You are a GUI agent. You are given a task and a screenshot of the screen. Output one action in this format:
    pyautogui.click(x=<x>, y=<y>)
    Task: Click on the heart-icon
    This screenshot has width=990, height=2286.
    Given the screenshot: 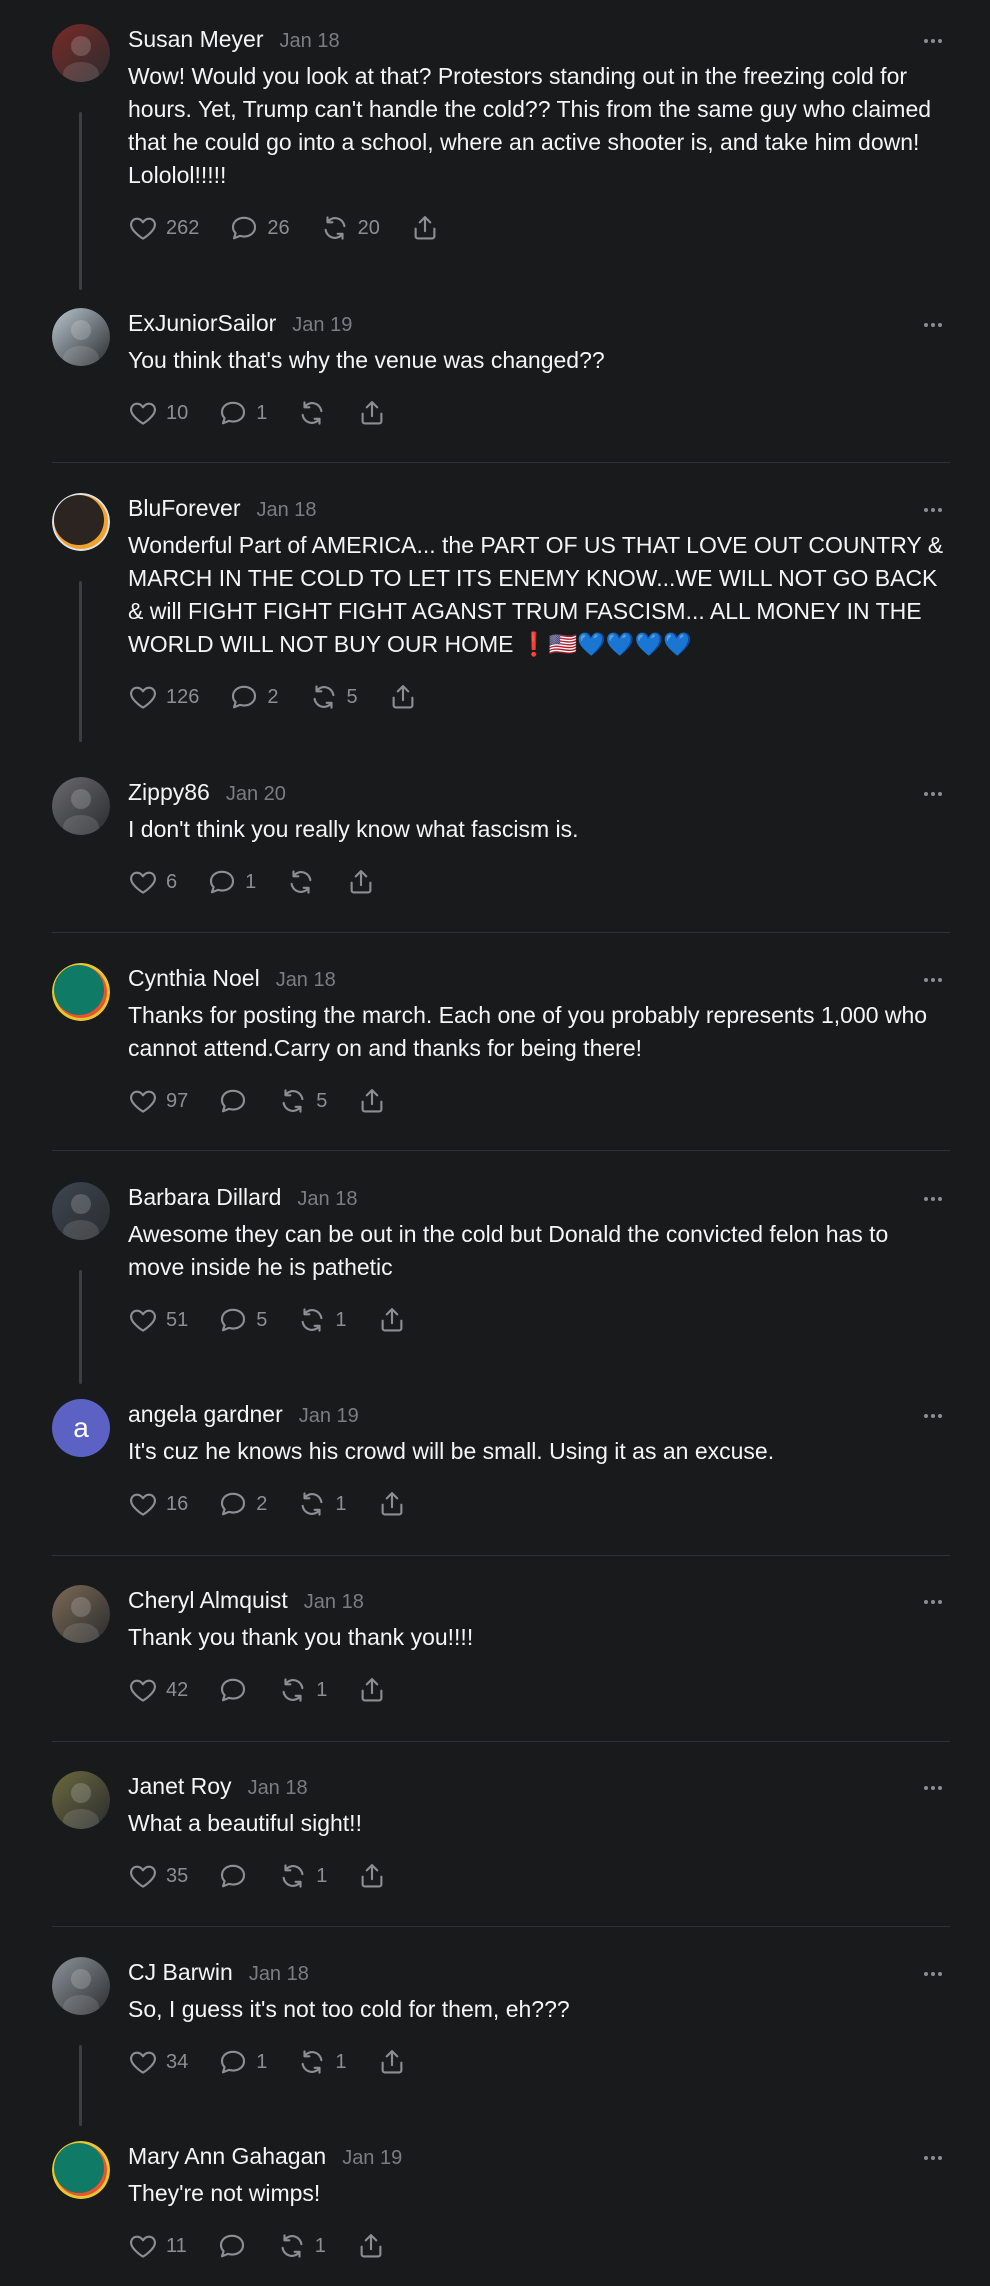 What is the action you would take?
    pyautogui.click(x=143, y=413)
    